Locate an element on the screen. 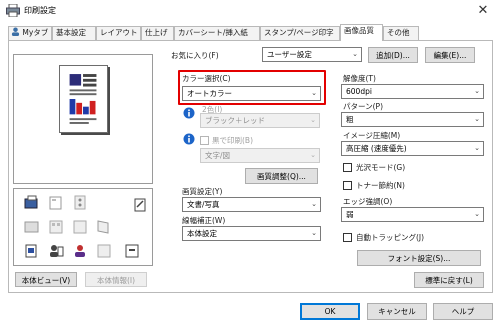 This screenshot has width=500, height=329. close-icon: ✕ is located at coordinates (483, 11).